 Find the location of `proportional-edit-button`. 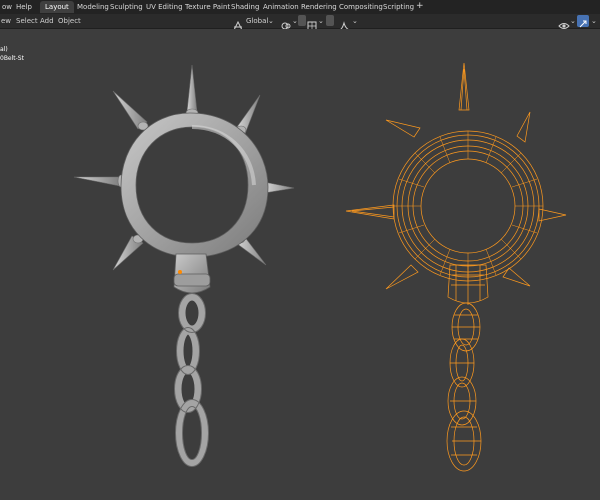

proportional-edit-button is located at coordinates (330, 20).